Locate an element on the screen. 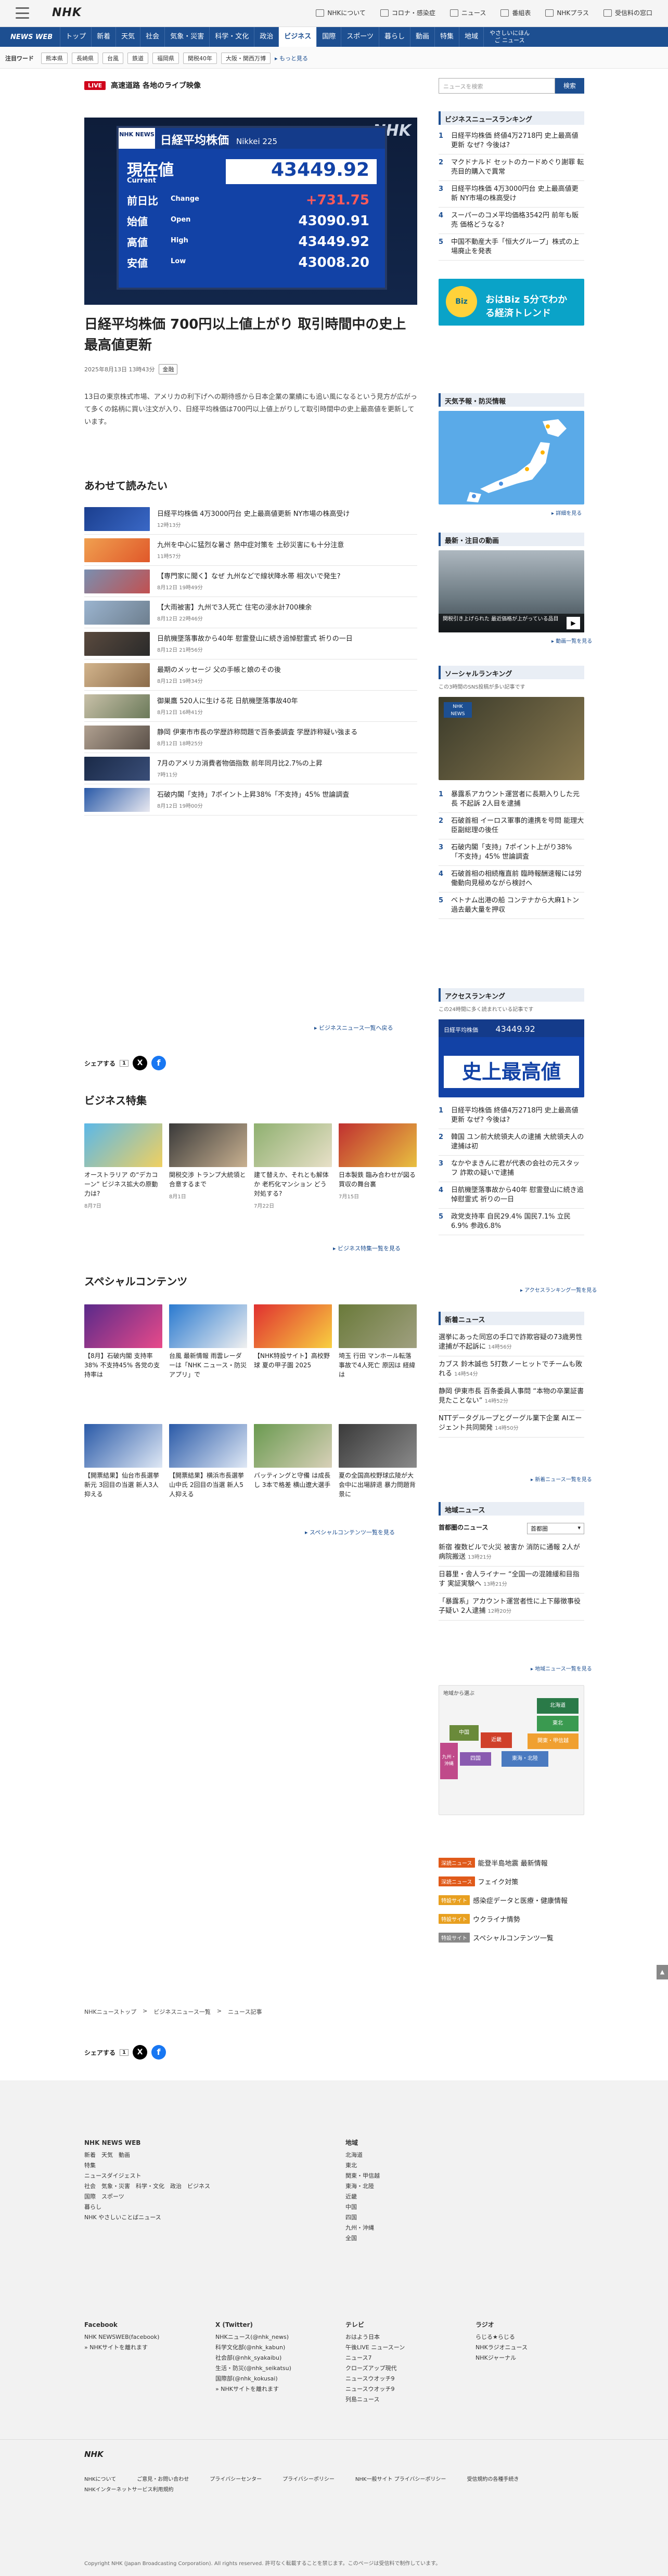  access-item: 3 なかやまきんに君が代表の会社の元スタッフ 詐欺の疑いで逮捕 is located at coordinates (511, 1169).